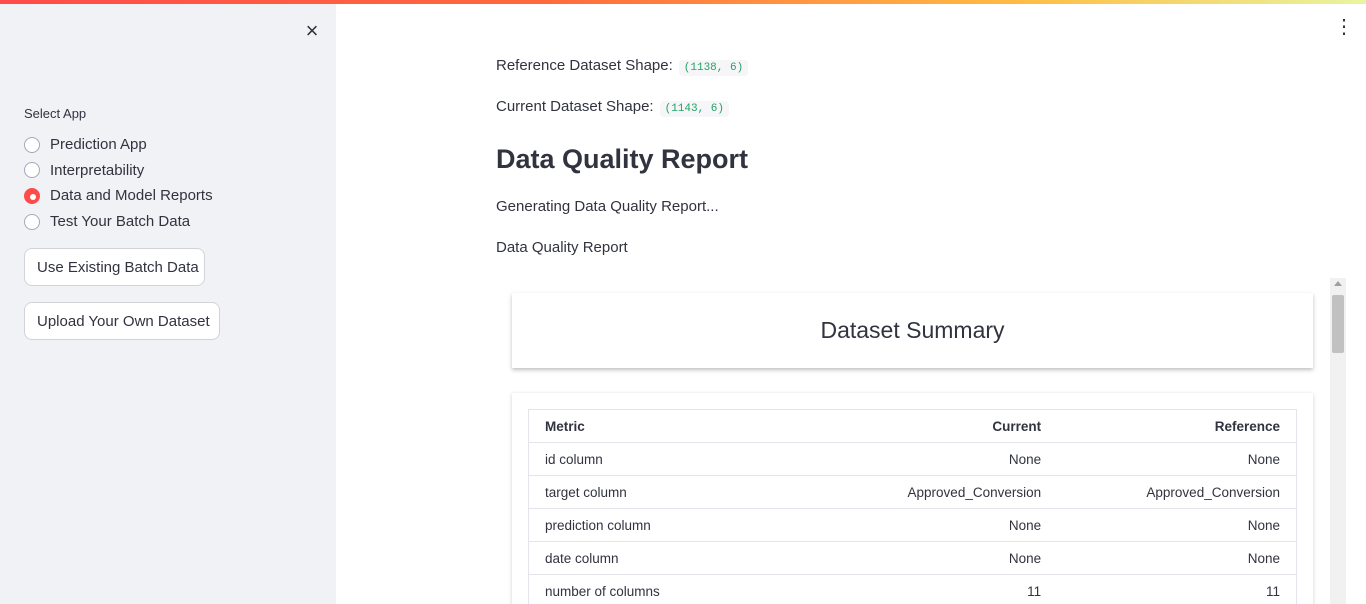 This screenshot has width=1366, height=604. Describe the element at coordinates (1177, 589) in the screenshot. I see `reference-cell: 11` at that location.